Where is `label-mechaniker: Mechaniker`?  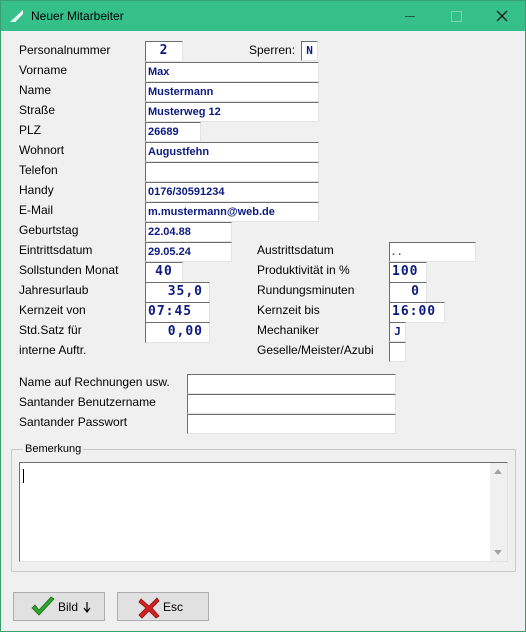 label-mechaniker: Mechaniker is located at coordinates (288, 330).